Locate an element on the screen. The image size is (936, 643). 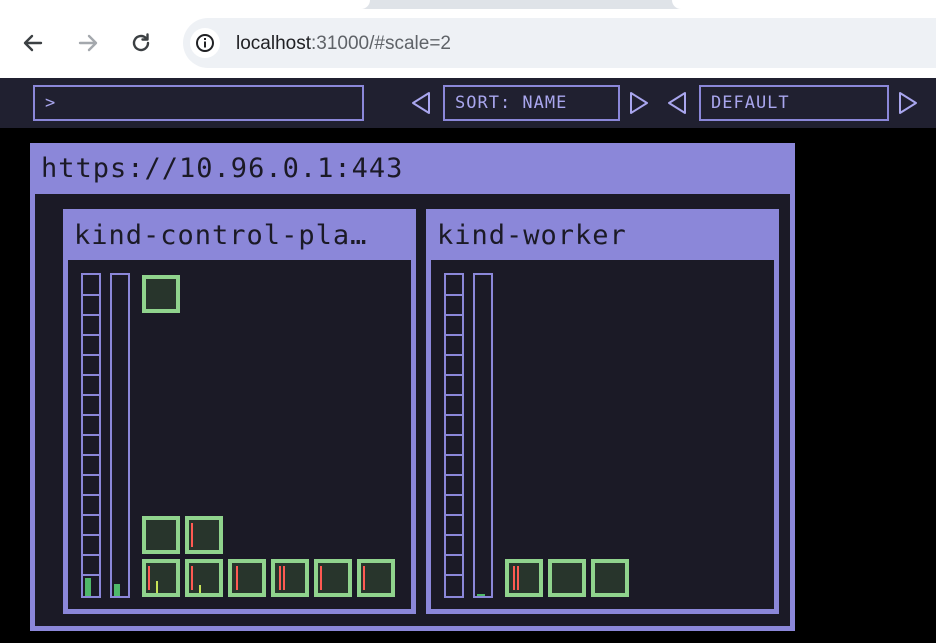
reload-icon is located at coordinates (141, 42).